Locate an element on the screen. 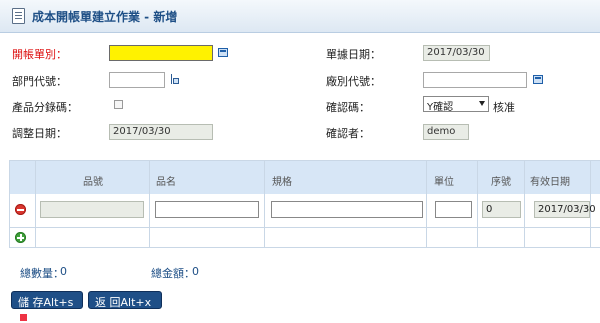 This screenshot has height=323, width=600. open-doc-picker-icon is located at coordinates (223, 52).